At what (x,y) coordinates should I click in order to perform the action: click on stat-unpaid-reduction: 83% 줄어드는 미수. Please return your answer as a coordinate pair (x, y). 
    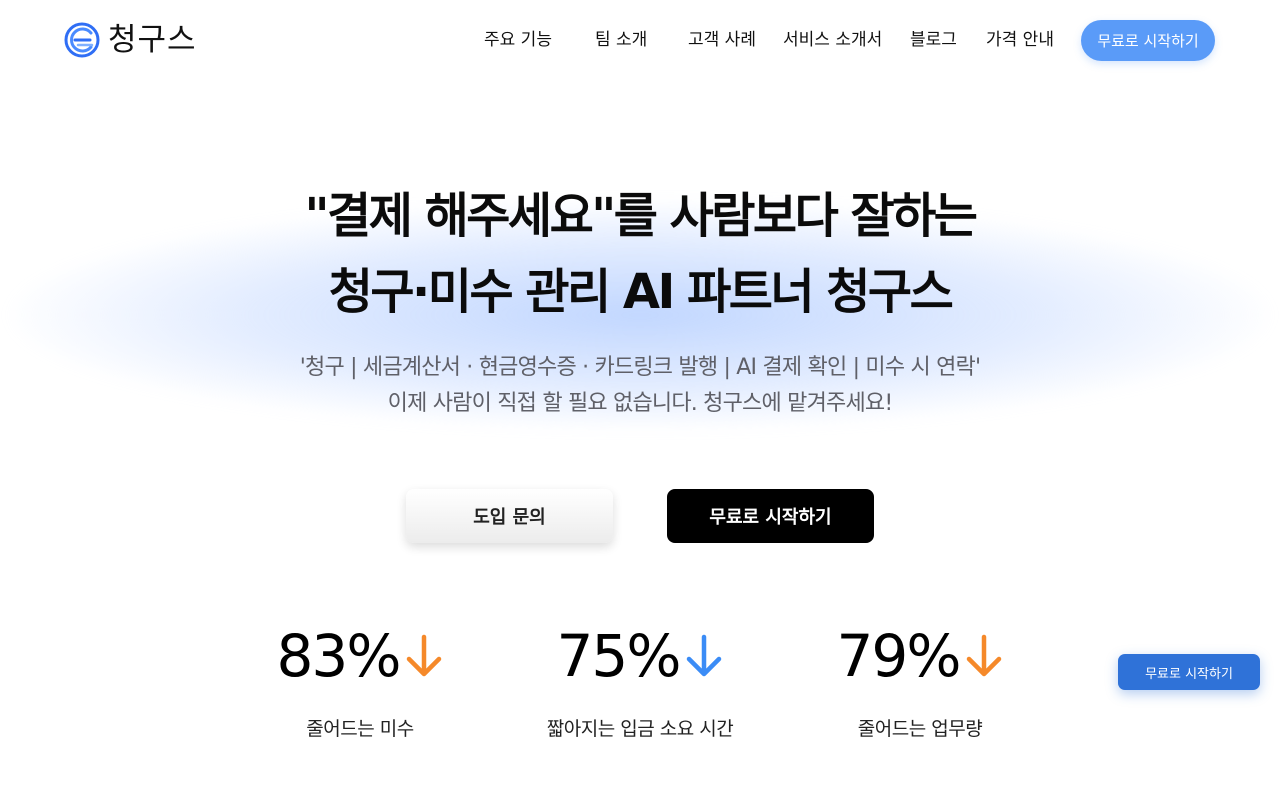
    Looking at the image, I should click on (360, 685).